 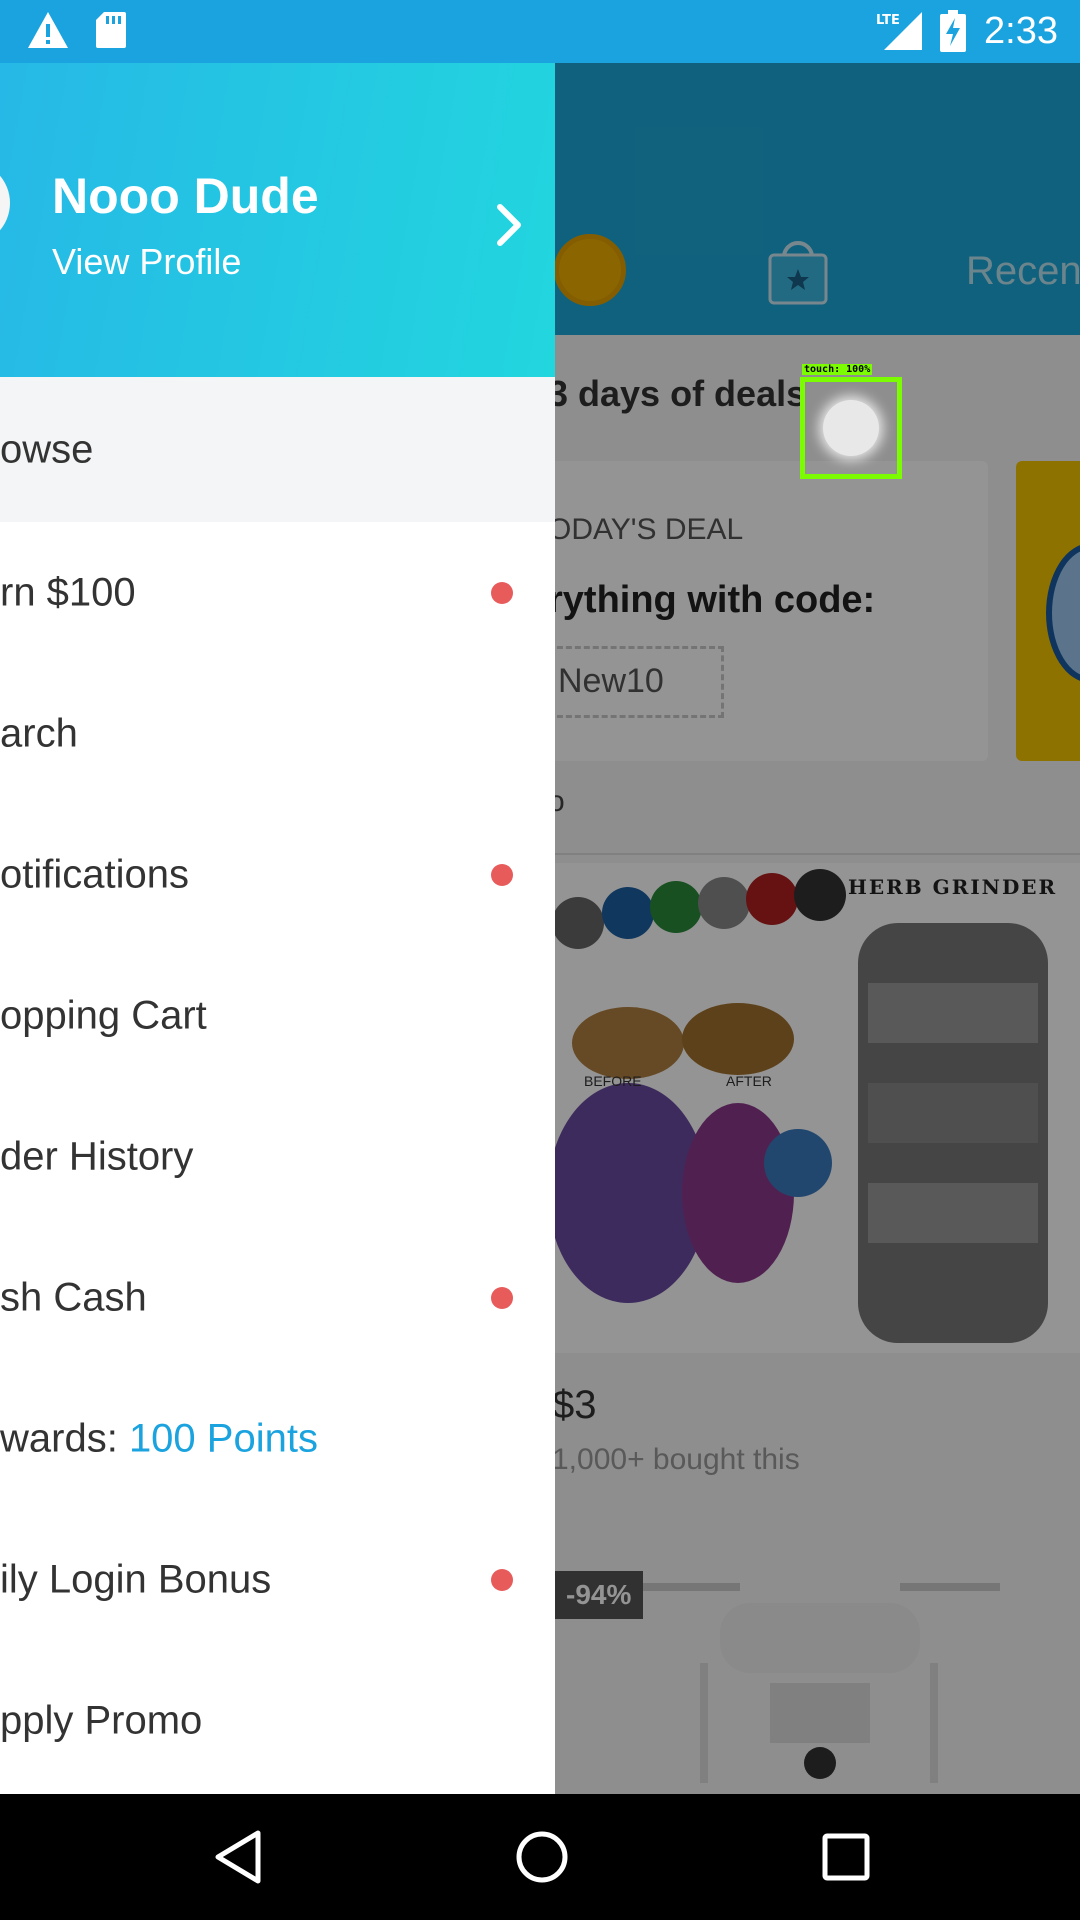 I want to click on touch-indicator-dot, so click(x=851, y=428).